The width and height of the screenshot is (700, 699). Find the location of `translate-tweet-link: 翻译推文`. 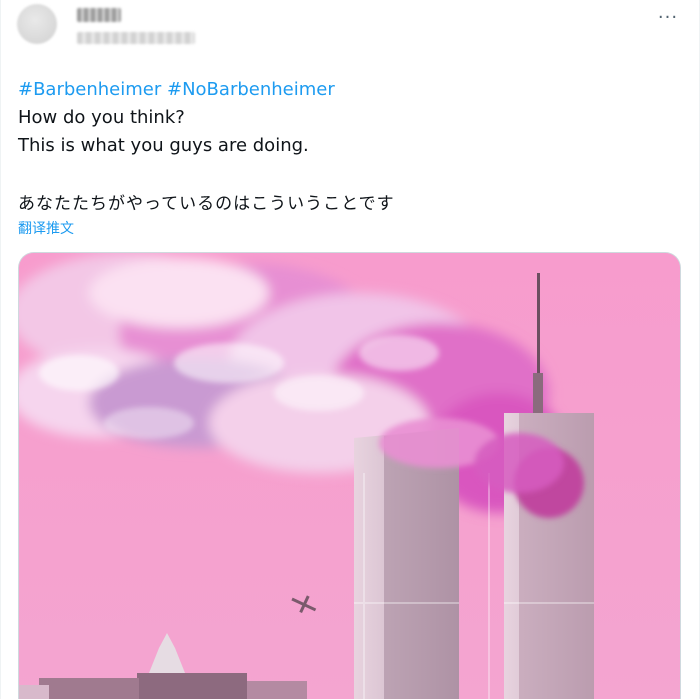

translate-tweet-link: 翻译推文 is located at coordinates (46, 228).